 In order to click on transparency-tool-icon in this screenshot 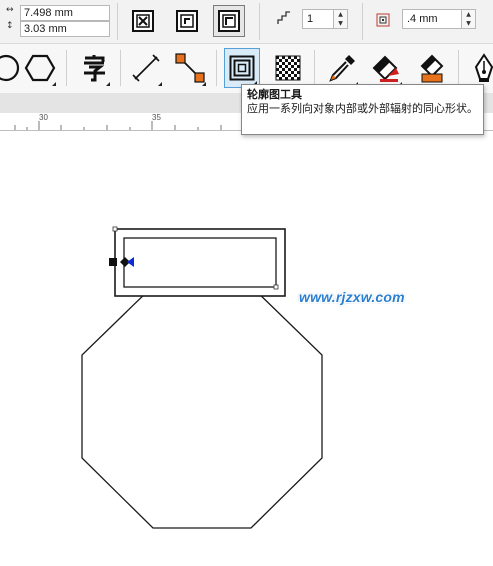, I will do `click(288, 68)`.